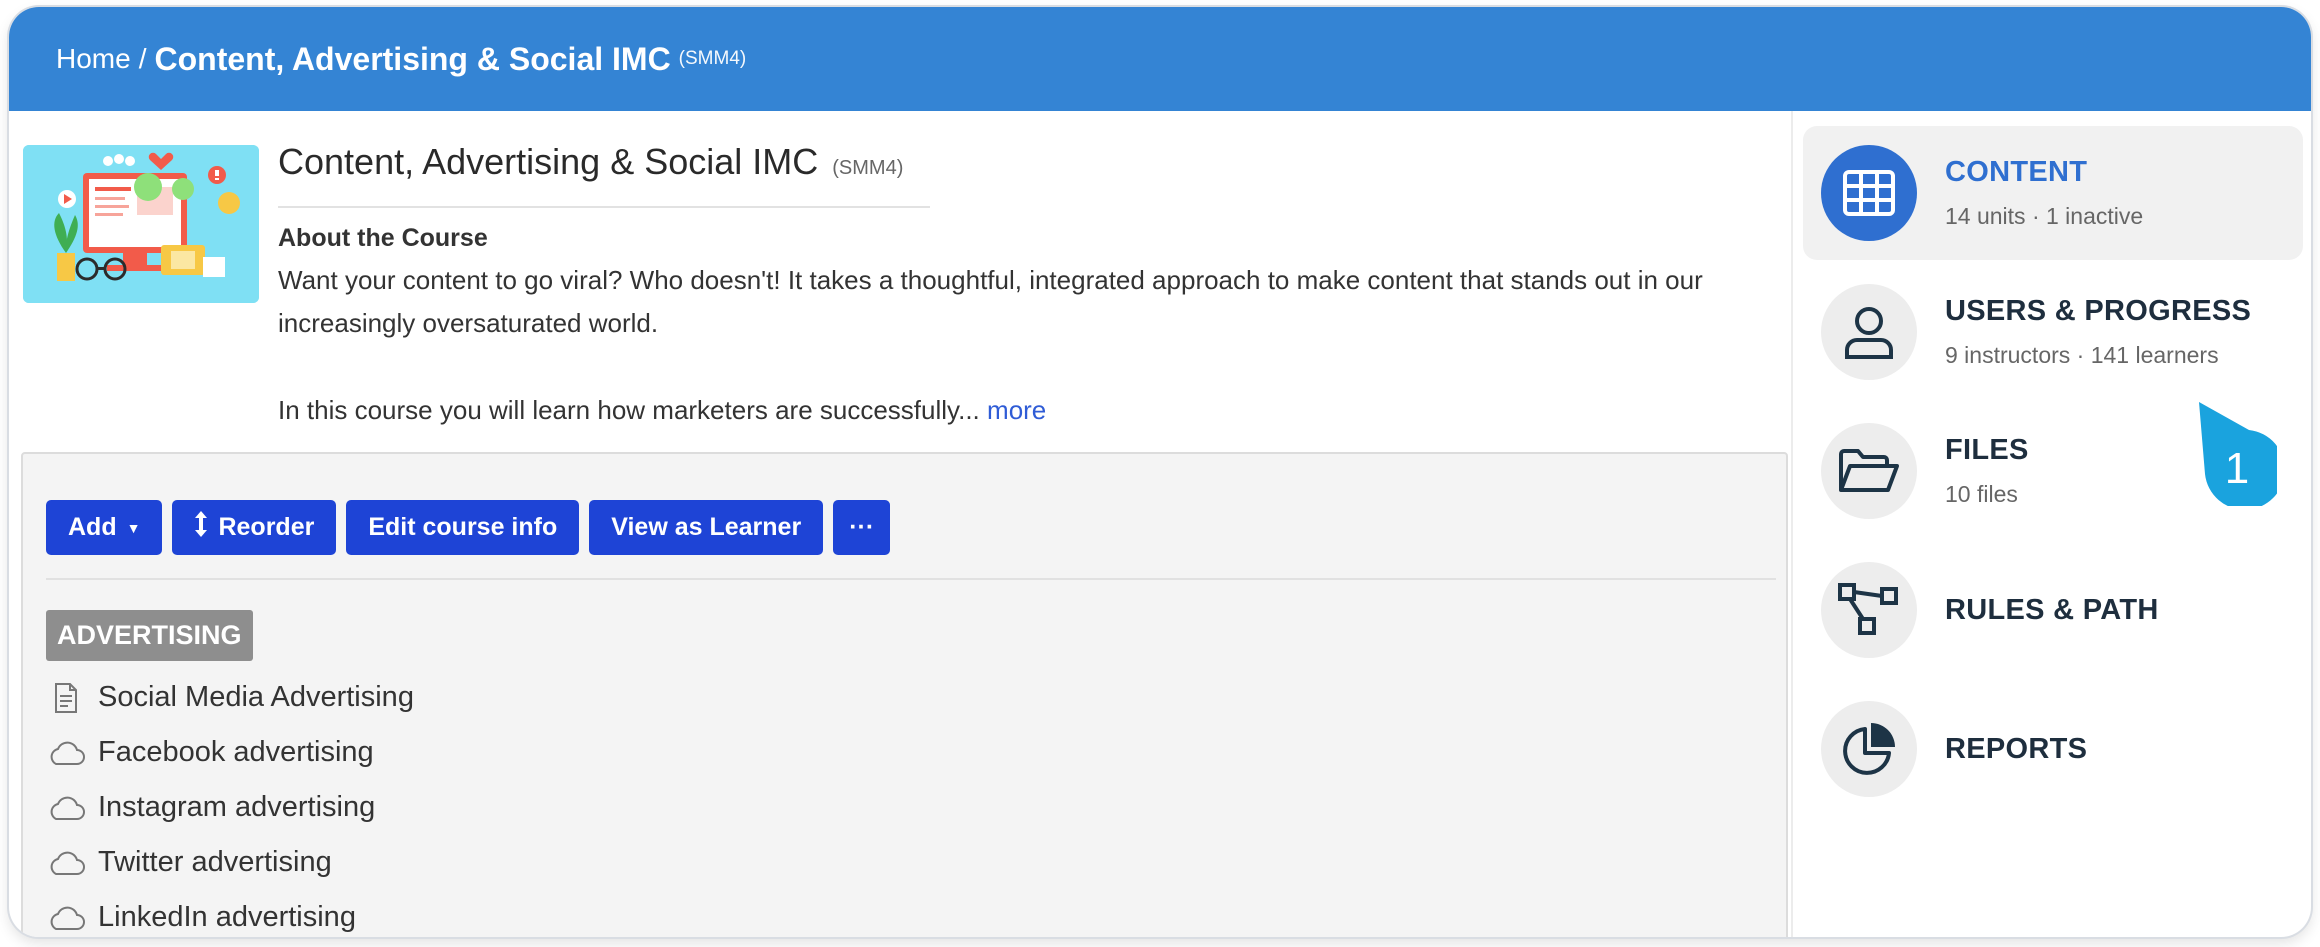 Image resolution: width=2320 pixels, height=947 pixels. I want to click on grid-icon, so click(1869, 193).